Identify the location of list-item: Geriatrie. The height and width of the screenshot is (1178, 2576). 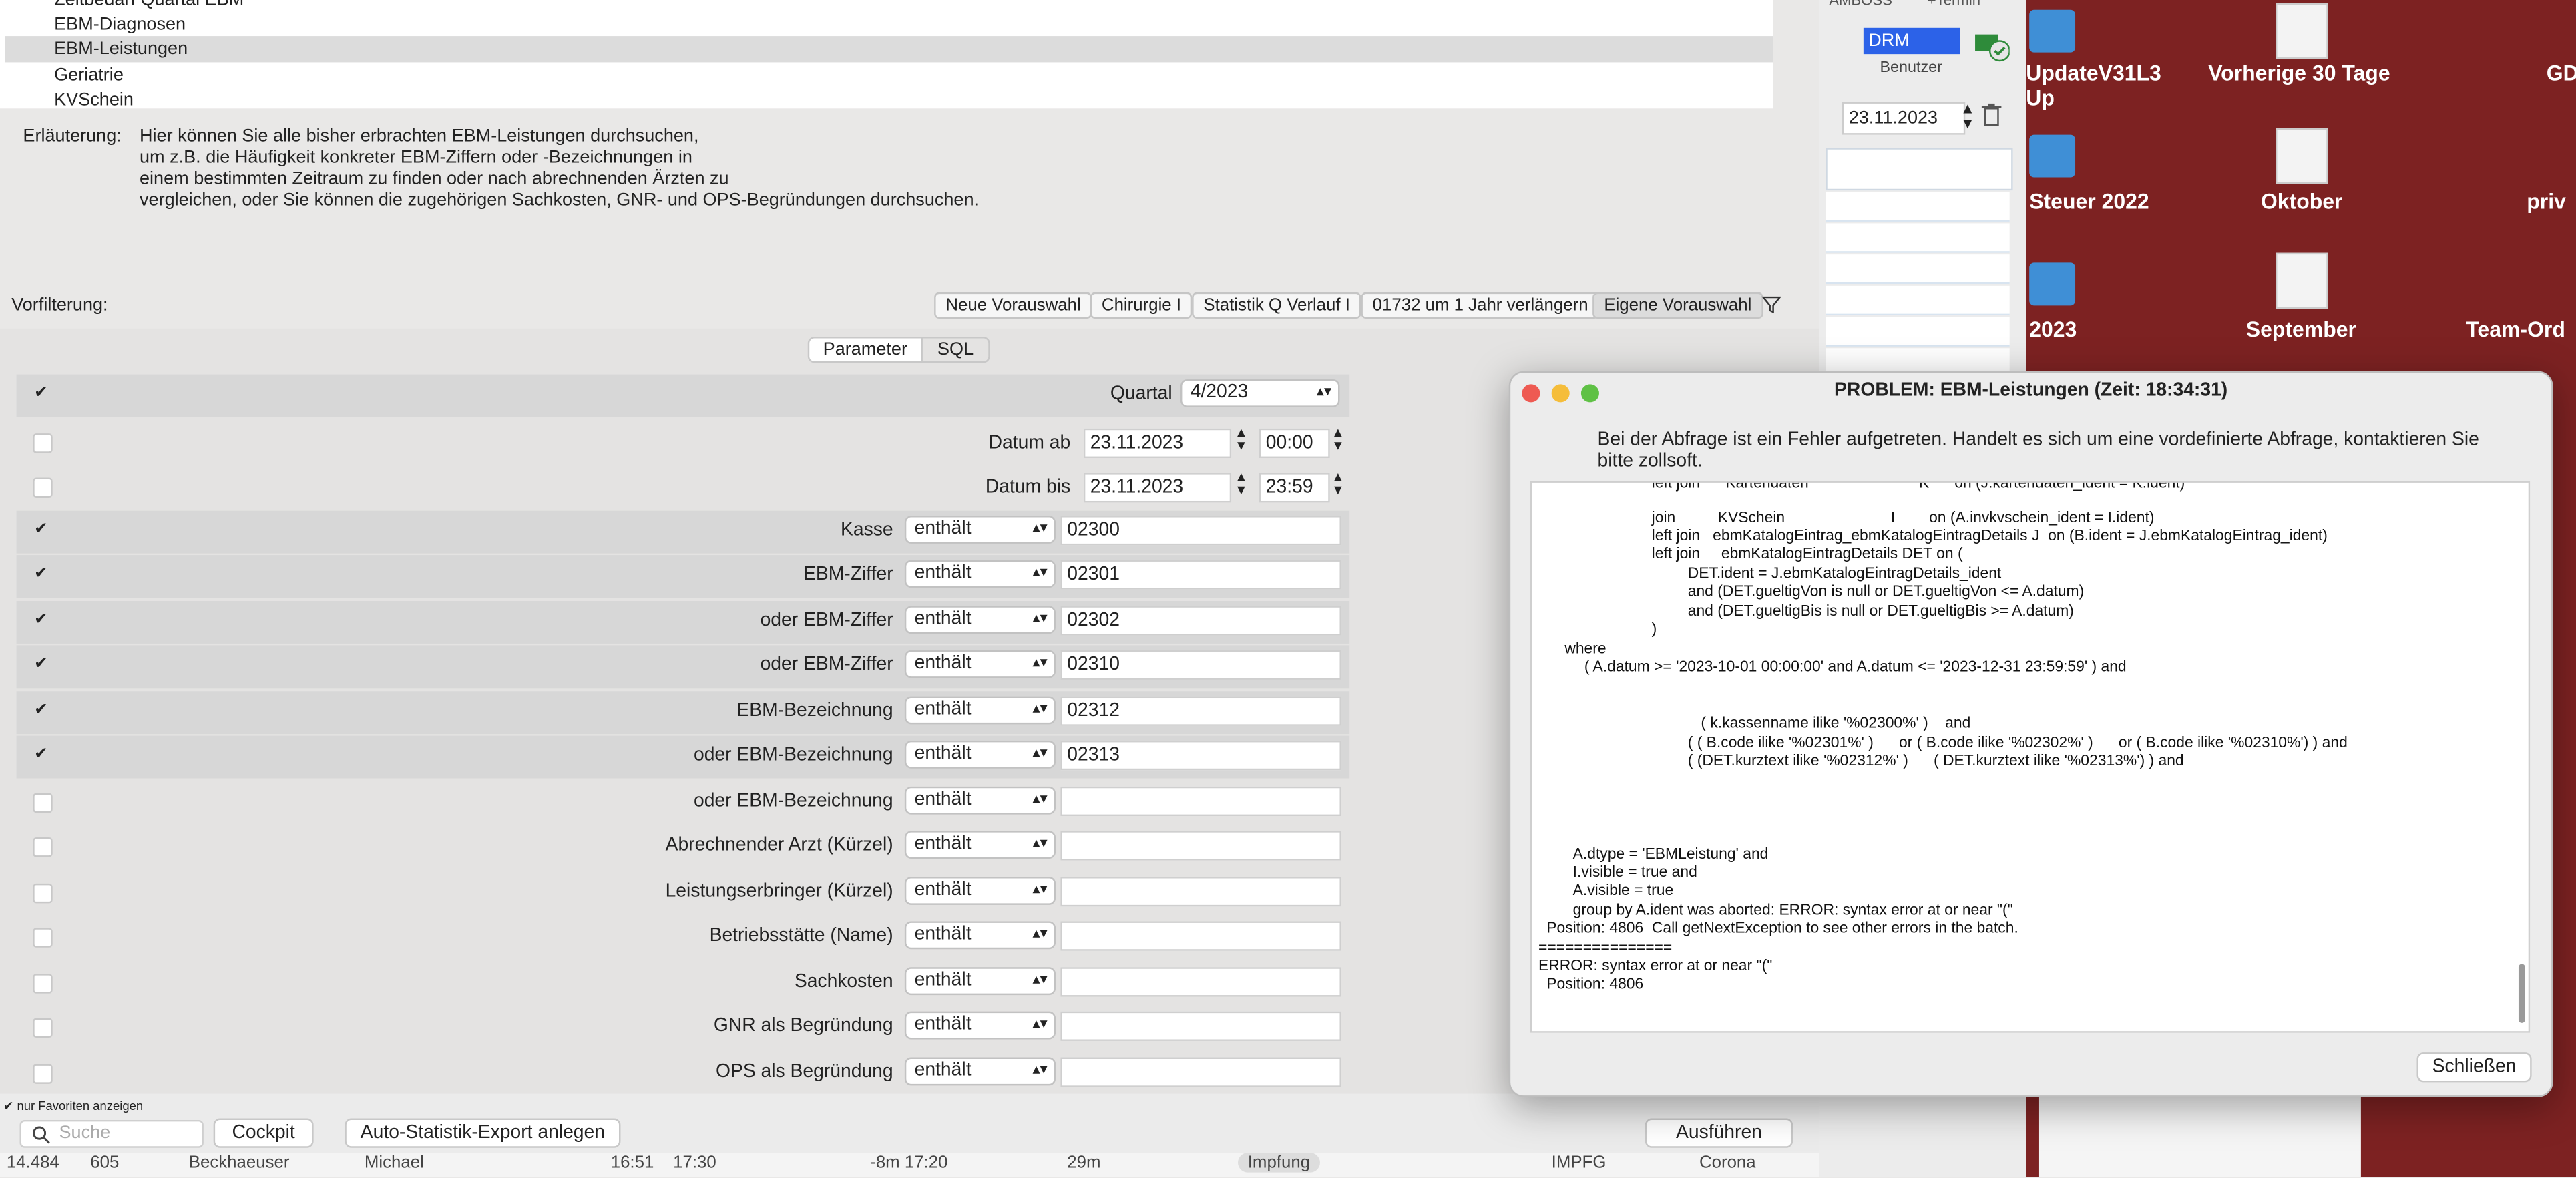
(89, 75).